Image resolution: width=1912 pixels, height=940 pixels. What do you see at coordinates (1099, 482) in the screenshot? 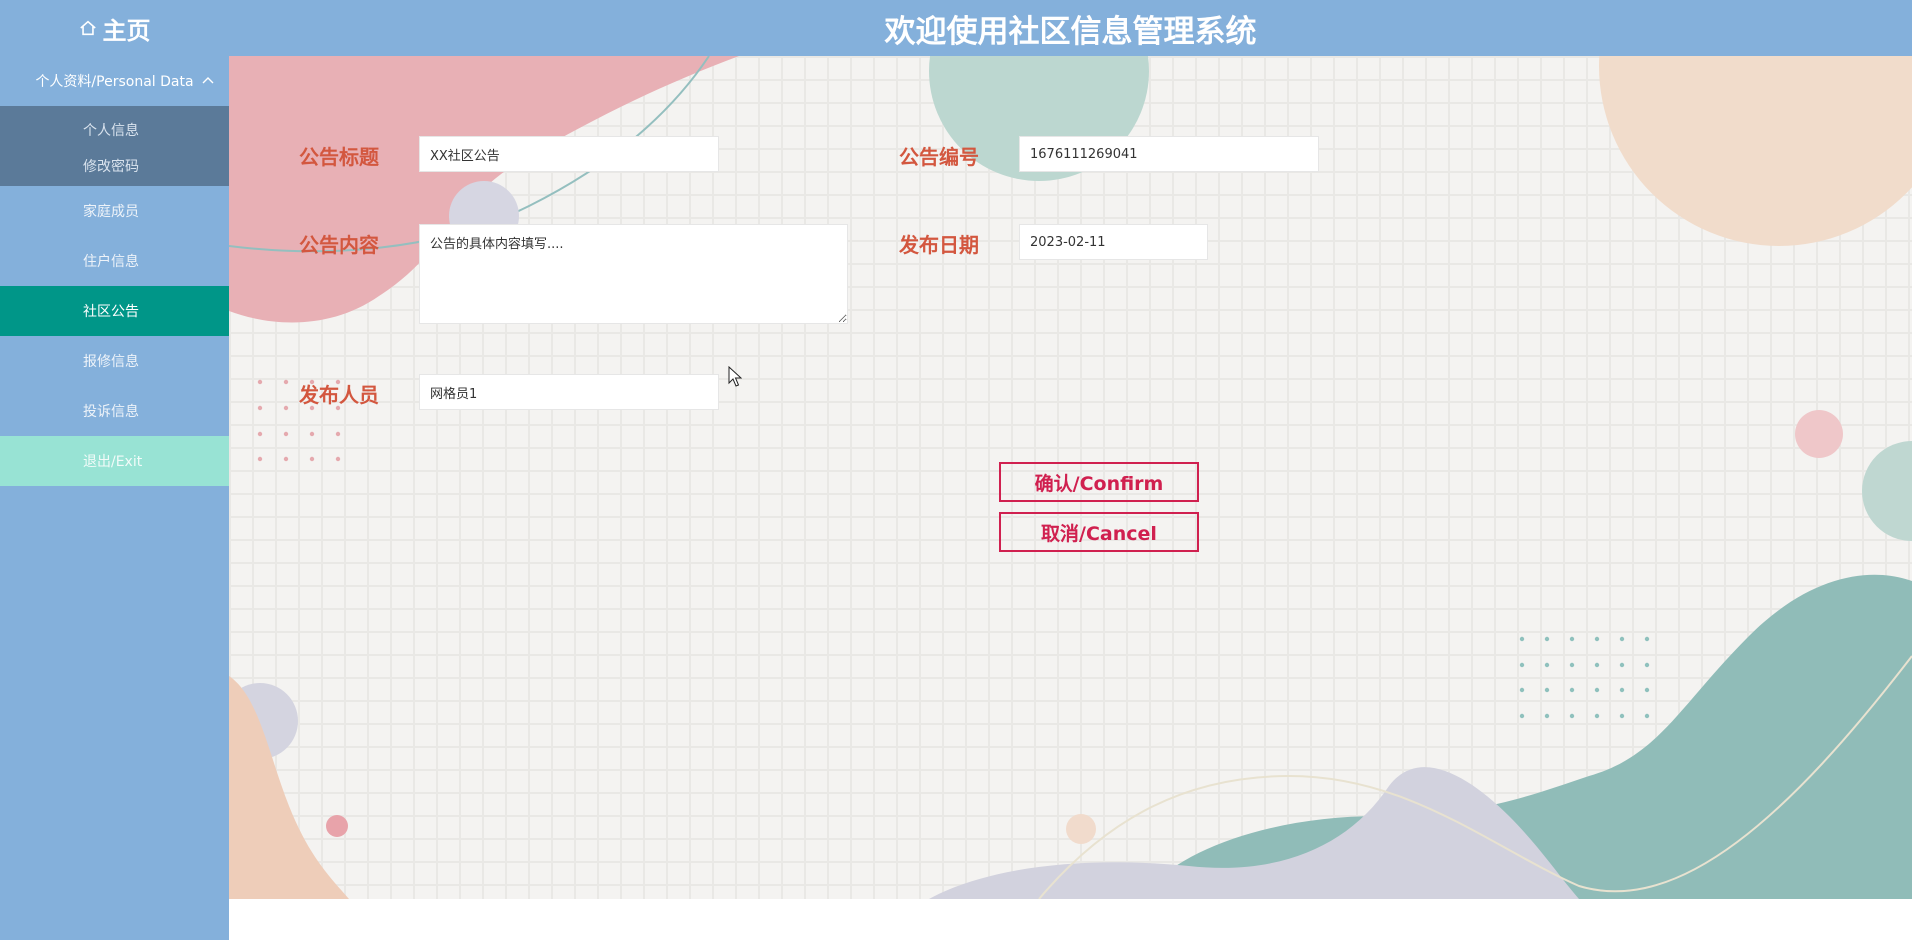
I see `confirm-button: 确认/Confirm` at bounding box center [1099, 482].